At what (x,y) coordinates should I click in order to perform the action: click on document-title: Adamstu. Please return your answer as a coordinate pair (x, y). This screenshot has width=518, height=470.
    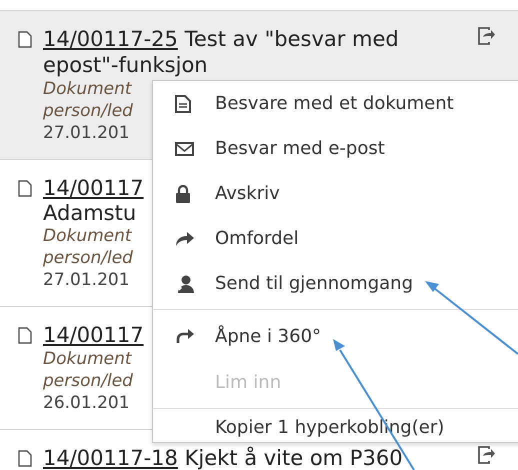
    Looking at the image, I should click on (89, 213).